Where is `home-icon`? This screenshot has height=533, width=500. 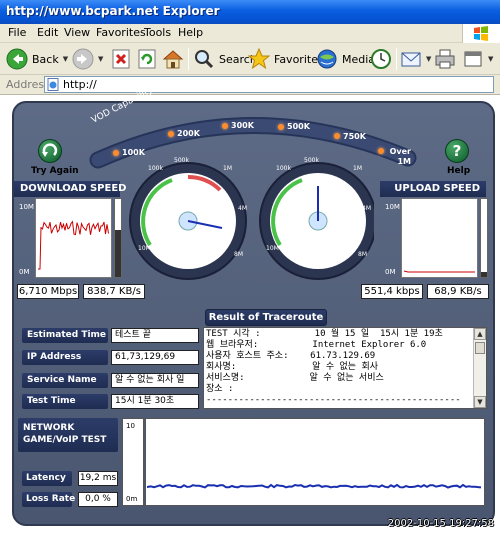
home-icon is located at coordinates (173, 59).